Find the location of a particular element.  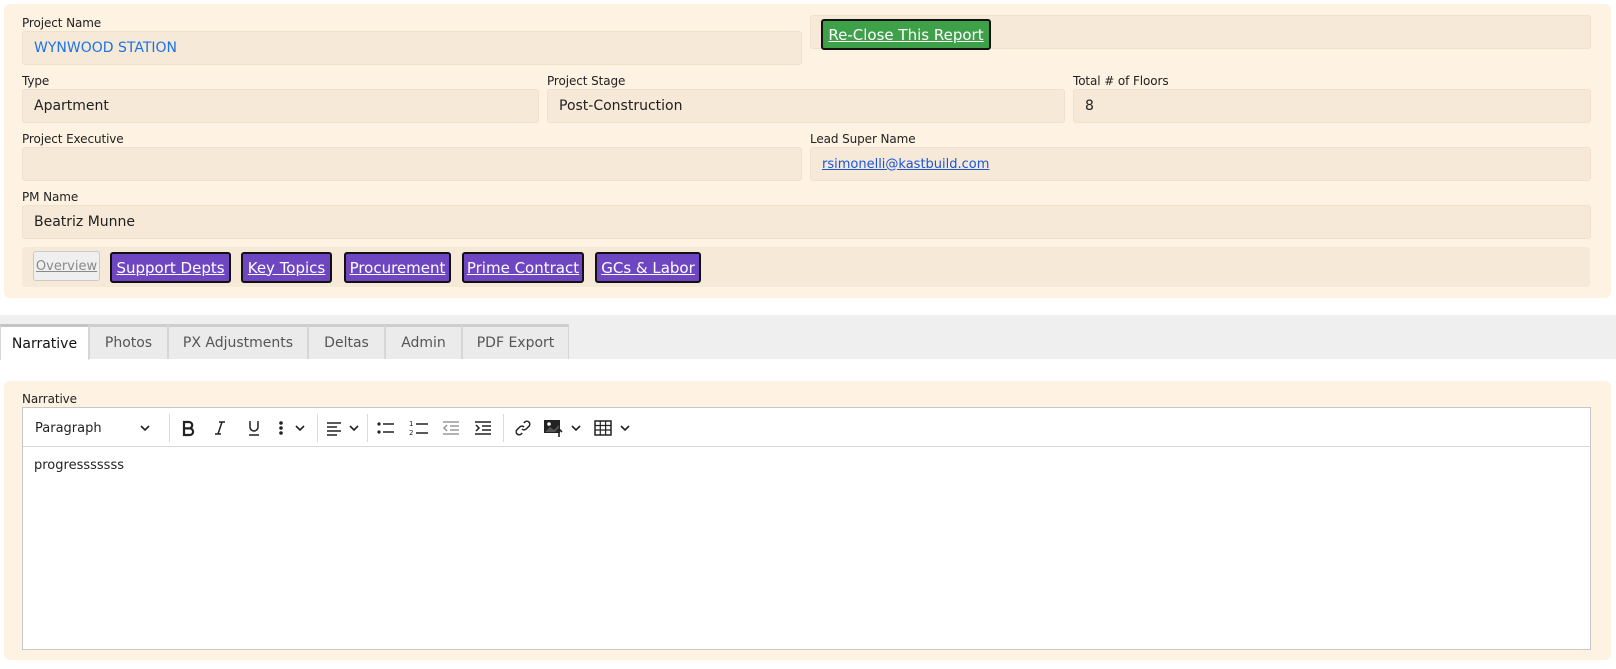

italic-icon is located at coordinates (220, 428).